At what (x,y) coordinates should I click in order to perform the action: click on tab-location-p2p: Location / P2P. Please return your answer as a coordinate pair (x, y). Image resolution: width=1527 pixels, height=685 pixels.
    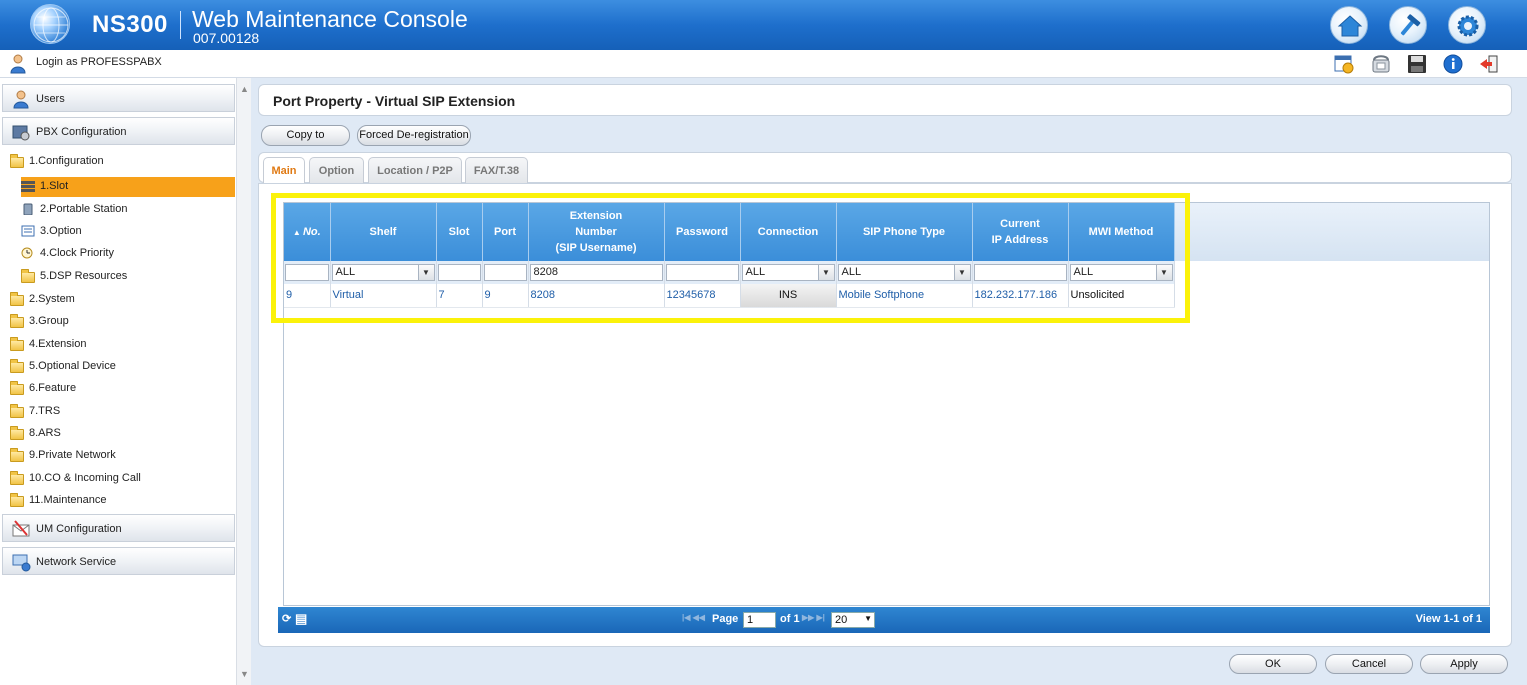
    Looking at the image, I should click on (415, 170).